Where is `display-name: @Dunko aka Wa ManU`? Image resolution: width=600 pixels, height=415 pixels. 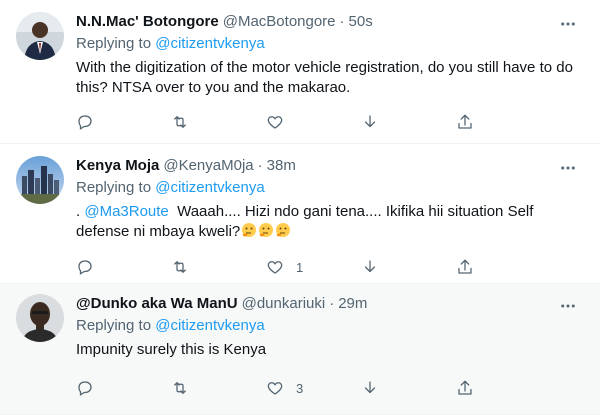 display-name: @Dunko aka Wa ManU is located at coordinates (157, 304).